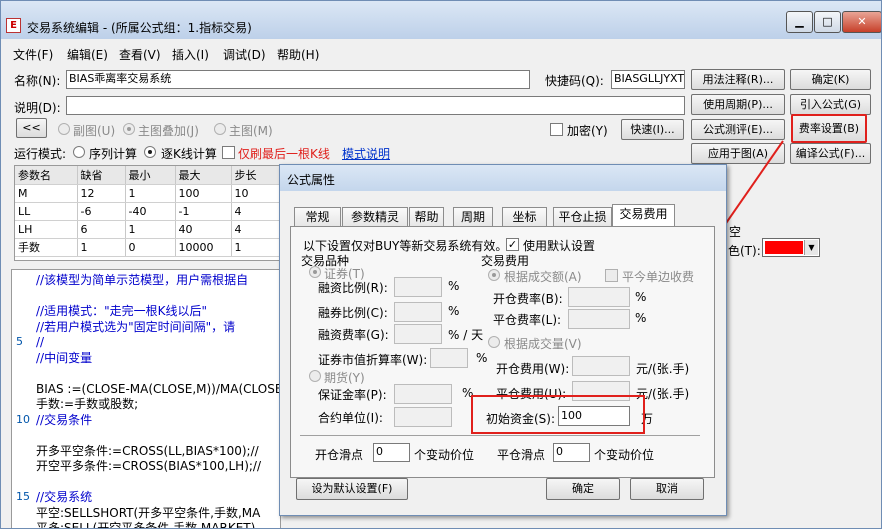 This screenshot has height=529, width=882. What do you see at coordinates (521, 455) in the screenshot?
I see `close-slip-label: 平仓滑点` at bounding box center [521, 455].